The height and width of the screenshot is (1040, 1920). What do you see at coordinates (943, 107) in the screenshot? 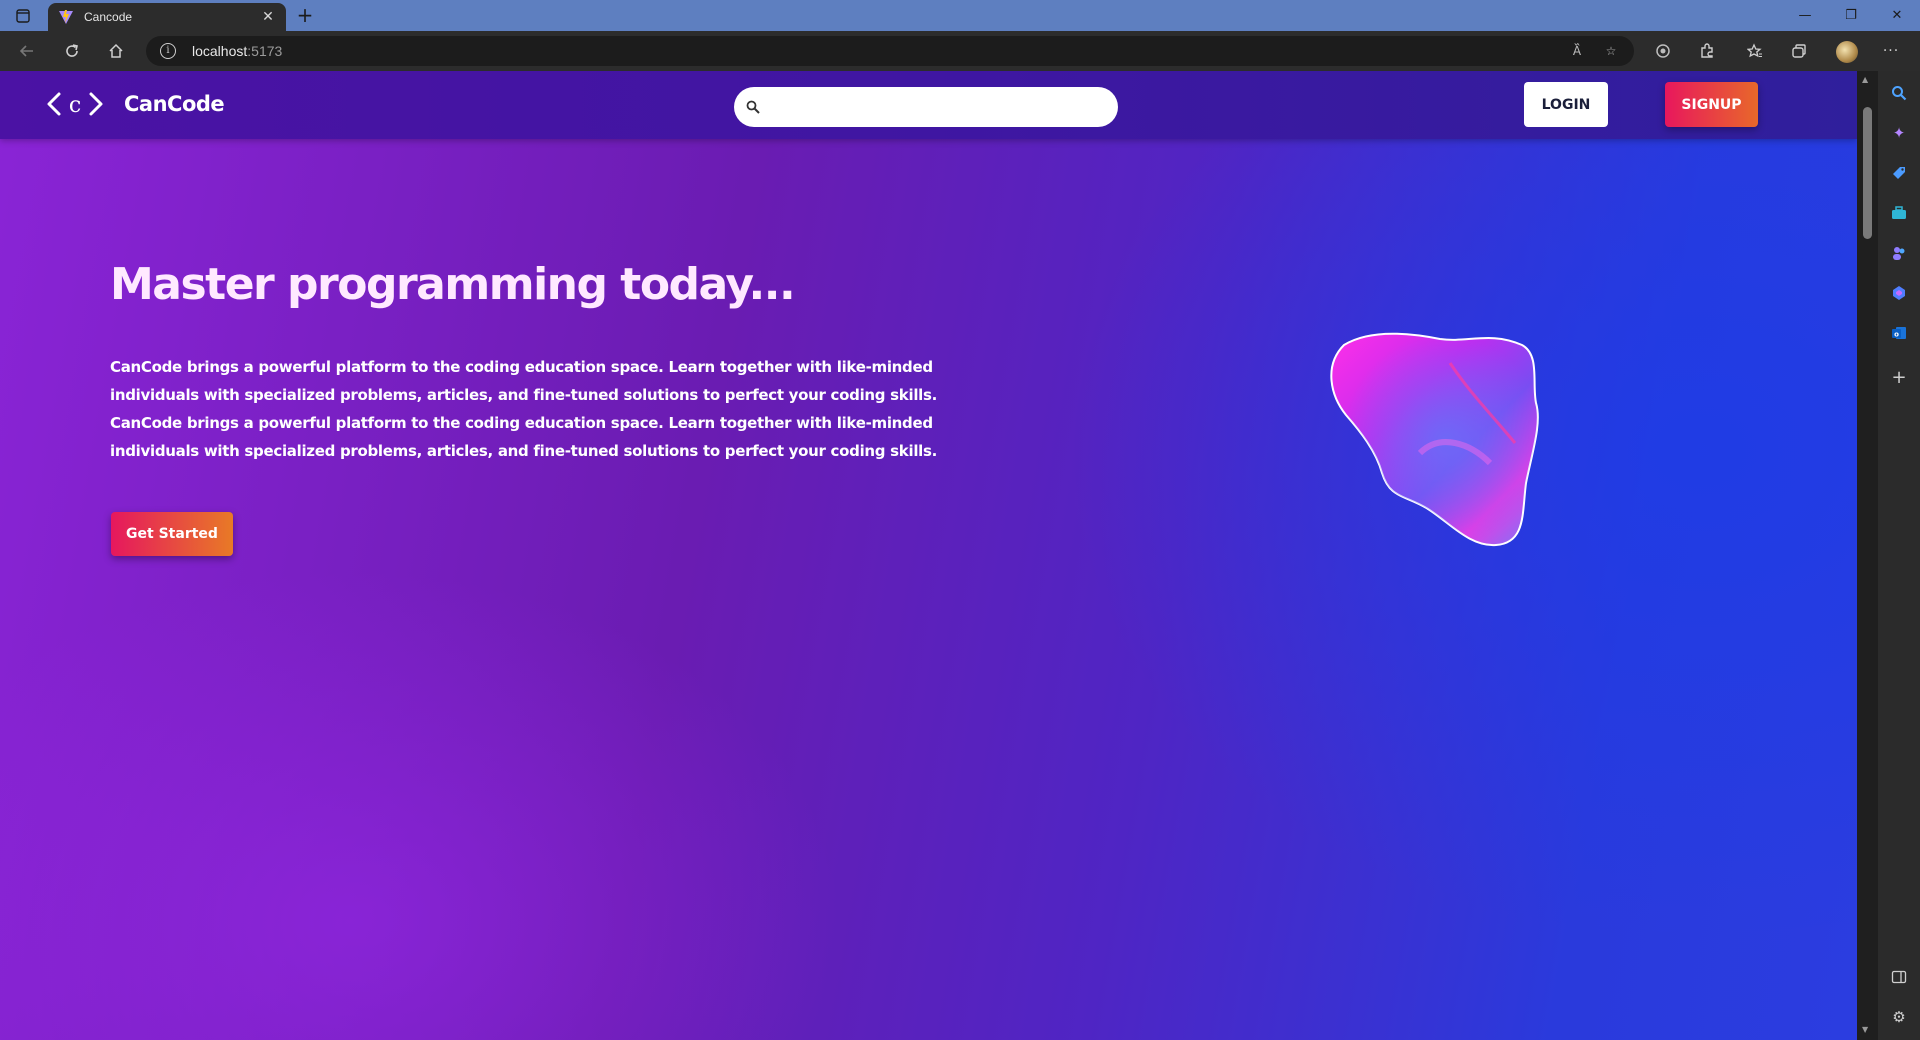
I see `search-input` at bounding box center [943, 107].